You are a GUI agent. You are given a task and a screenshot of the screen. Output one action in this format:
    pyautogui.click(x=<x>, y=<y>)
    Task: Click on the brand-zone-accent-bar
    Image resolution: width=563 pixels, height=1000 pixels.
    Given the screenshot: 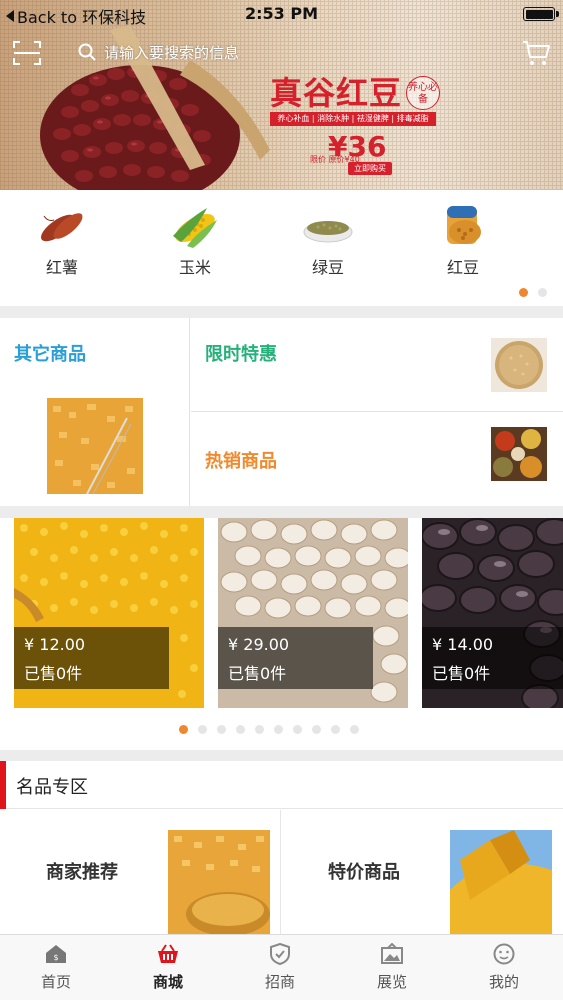 What is the action you would take?
    pyautogui.click(x=3, y=785)
    